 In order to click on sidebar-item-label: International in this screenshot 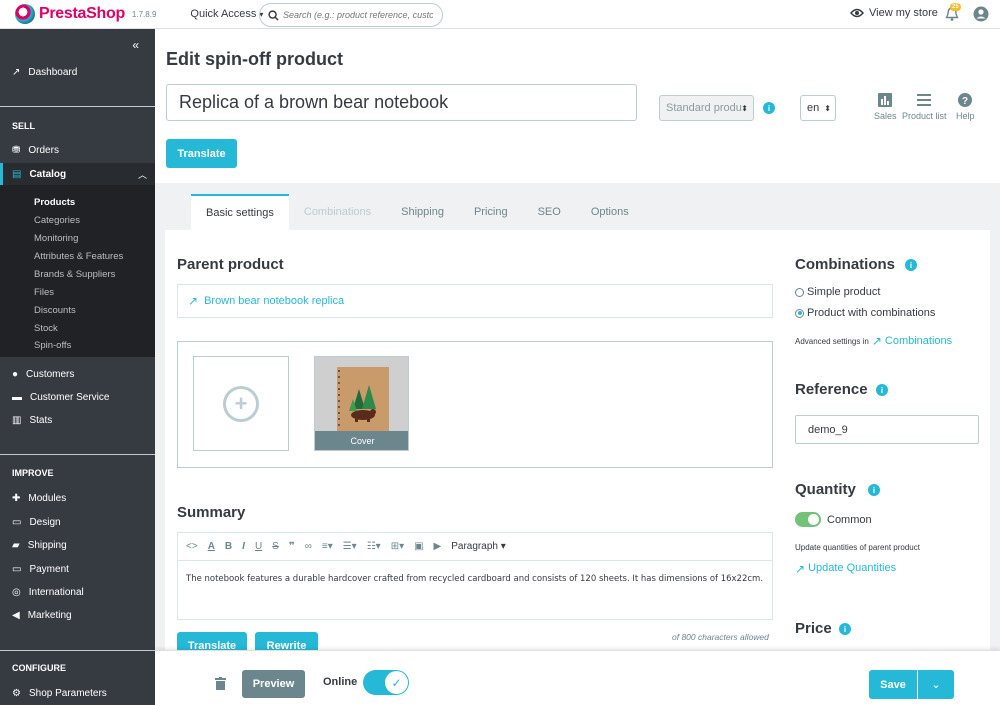, I will do `click(56, 592)`.